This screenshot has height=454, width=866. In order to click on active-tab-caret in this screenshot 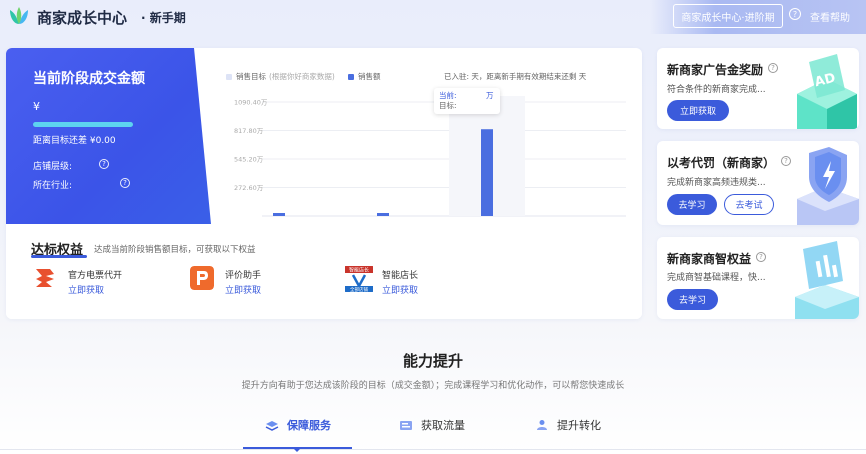, I will do `click(297, 449)`.